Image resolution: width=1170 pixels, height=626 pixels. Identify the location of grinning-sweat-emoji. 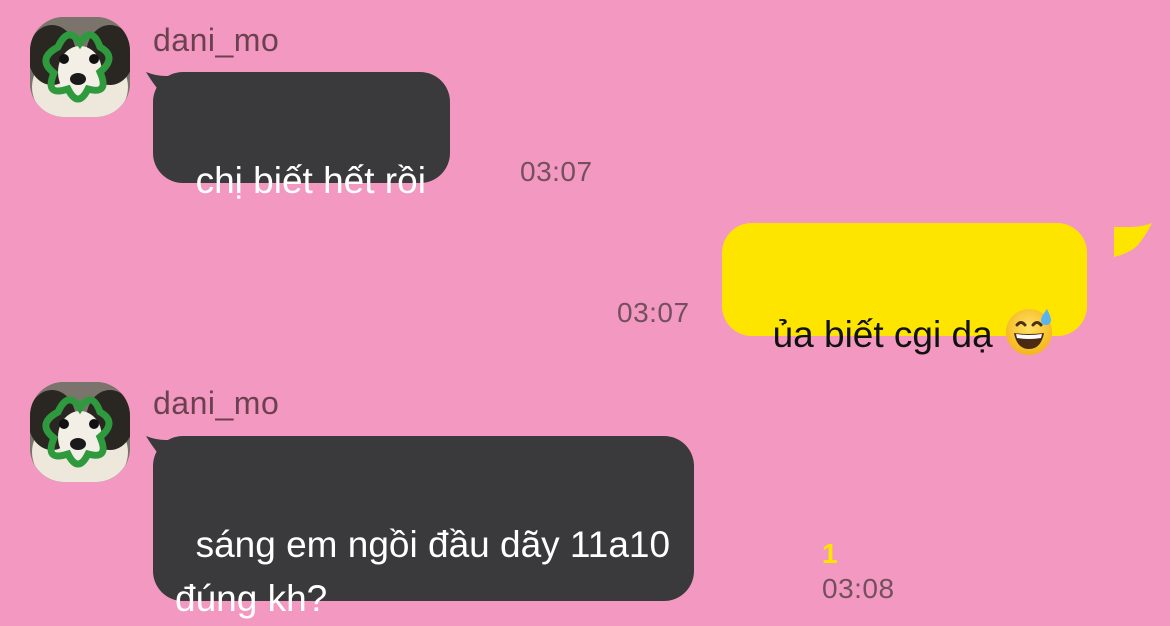
(1028, 332).